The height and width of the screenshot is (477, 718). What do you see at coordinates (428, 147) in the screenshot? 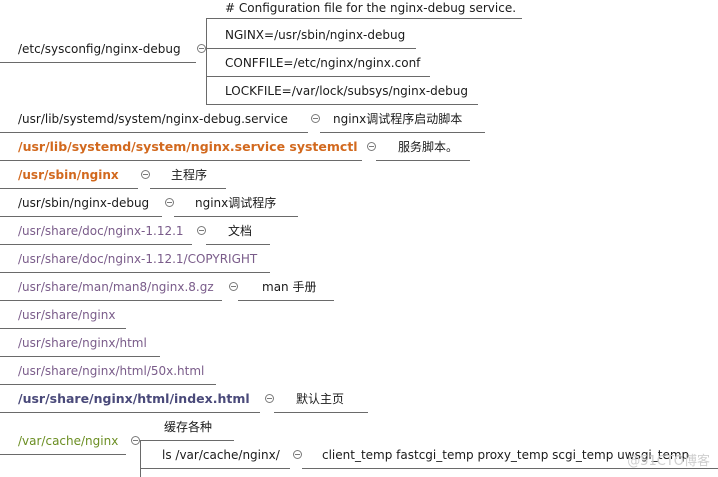
I see `node-service-note: 服务脚本。` at bounding box center [428, 147].